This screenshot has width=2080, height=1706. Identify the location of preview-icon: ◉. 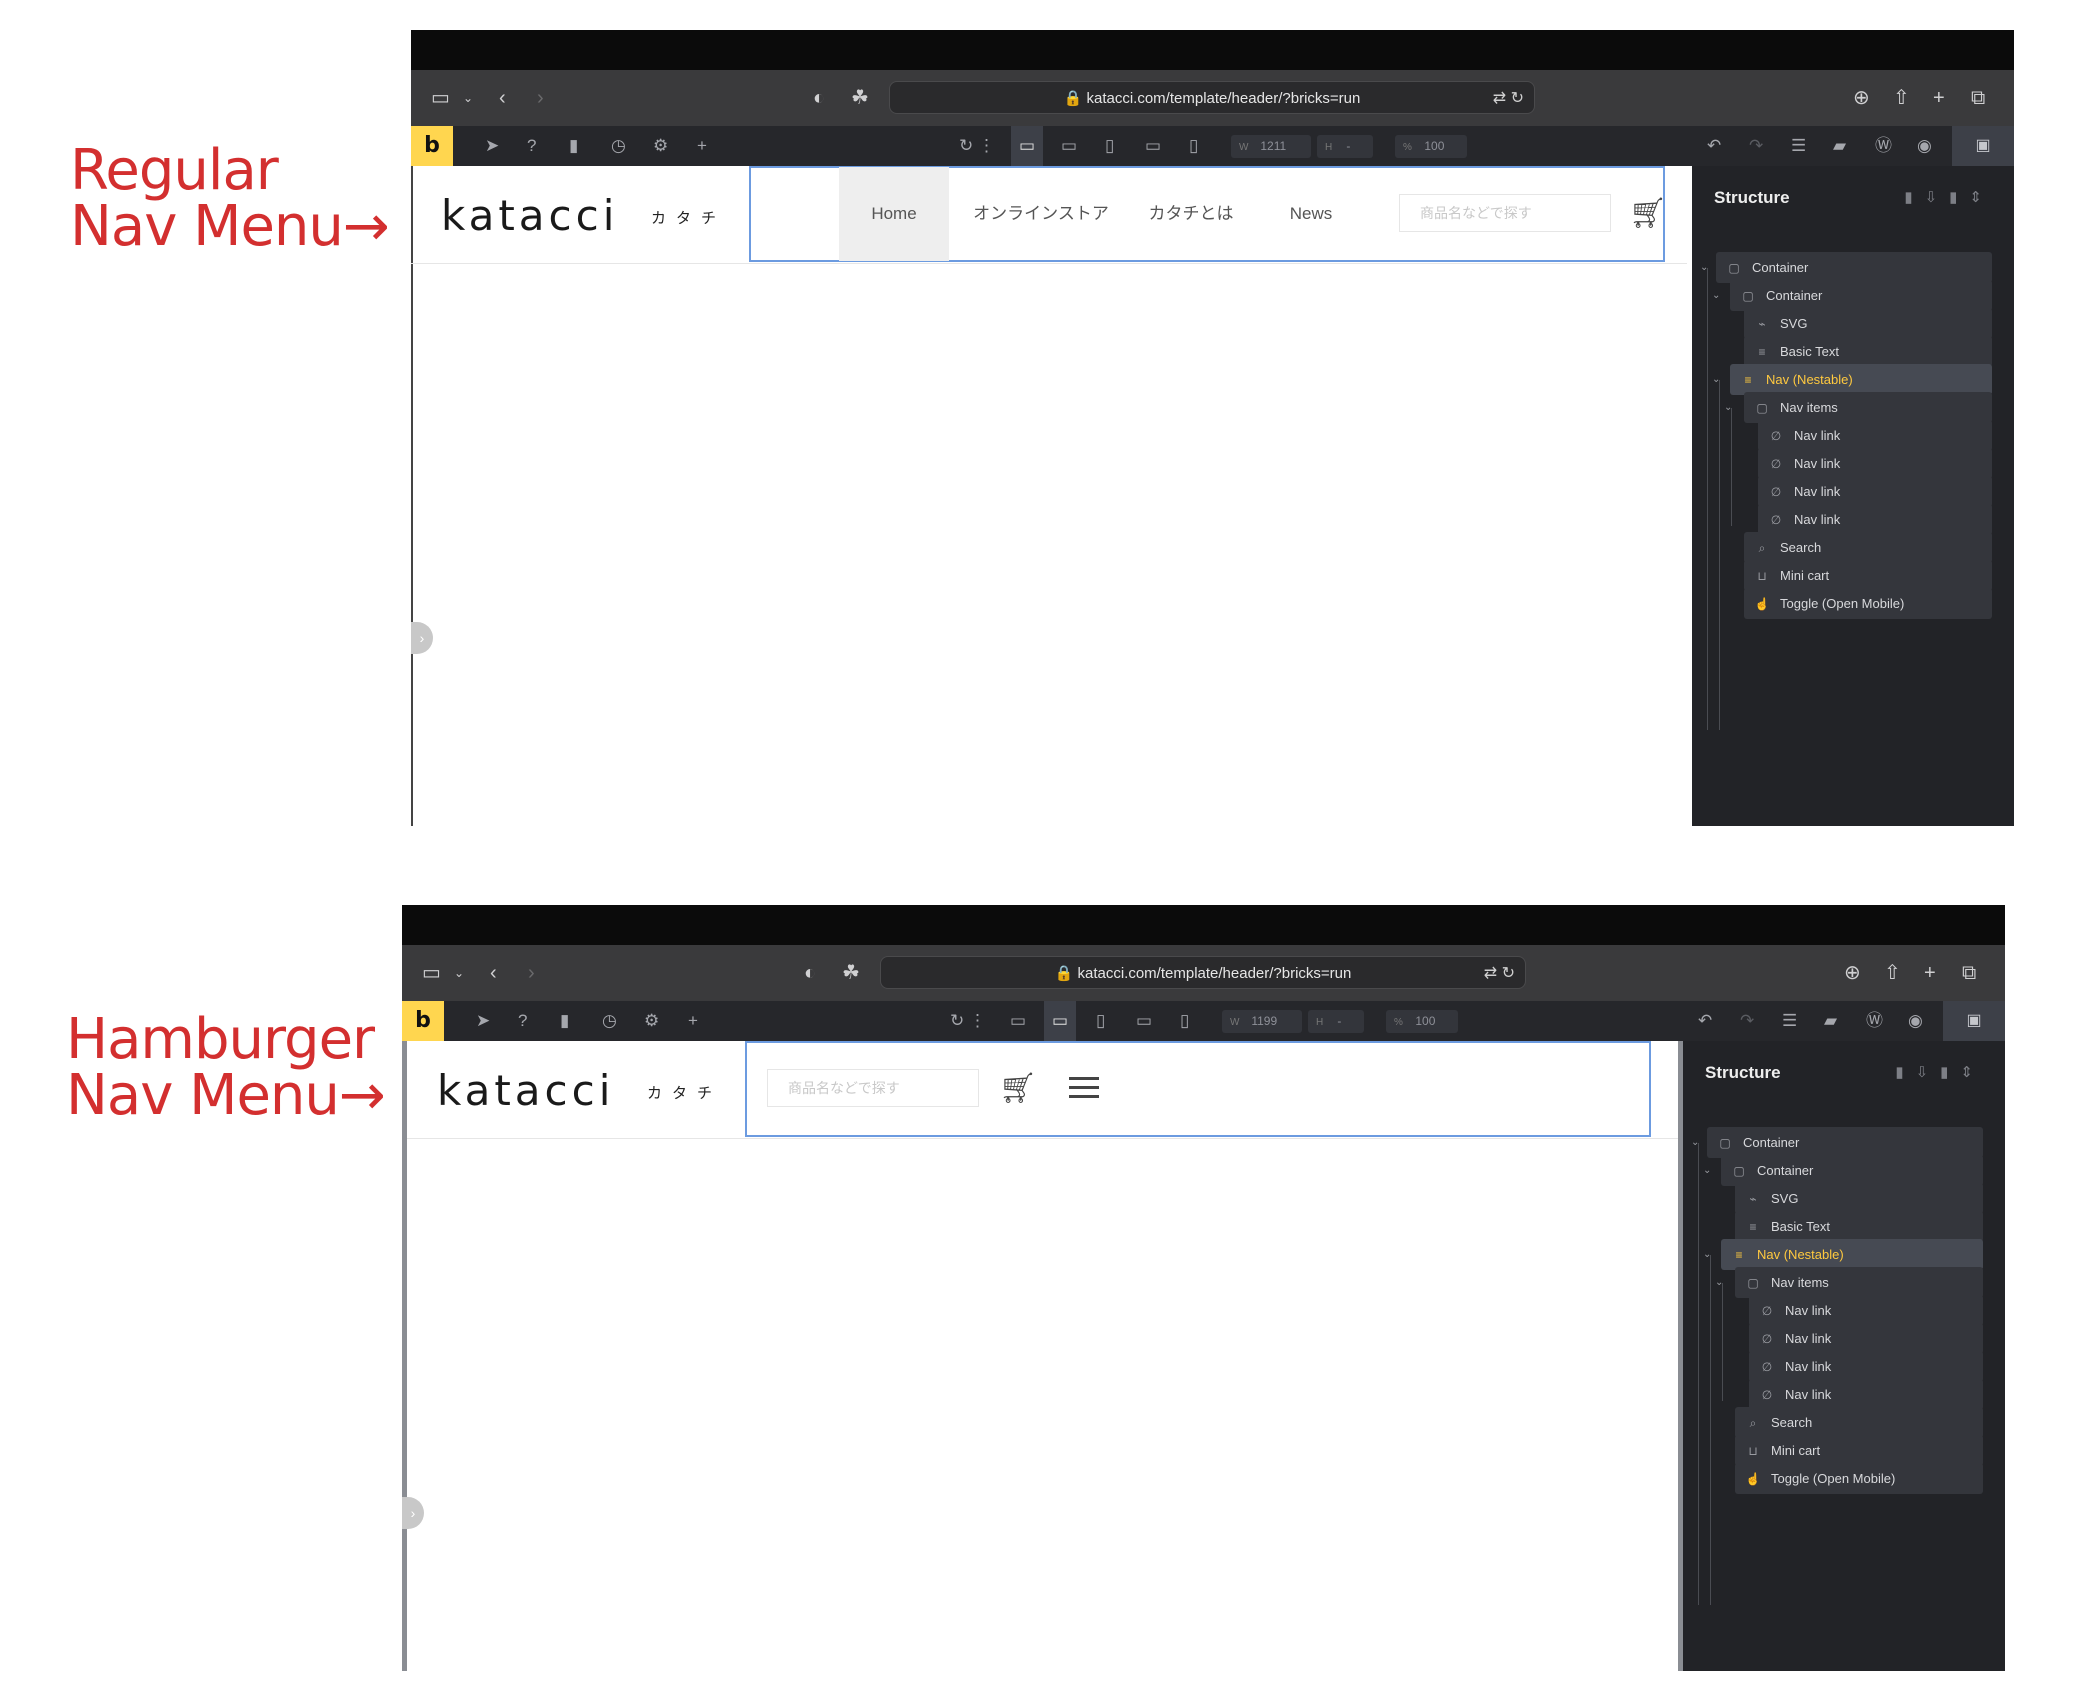
(1924, 146).